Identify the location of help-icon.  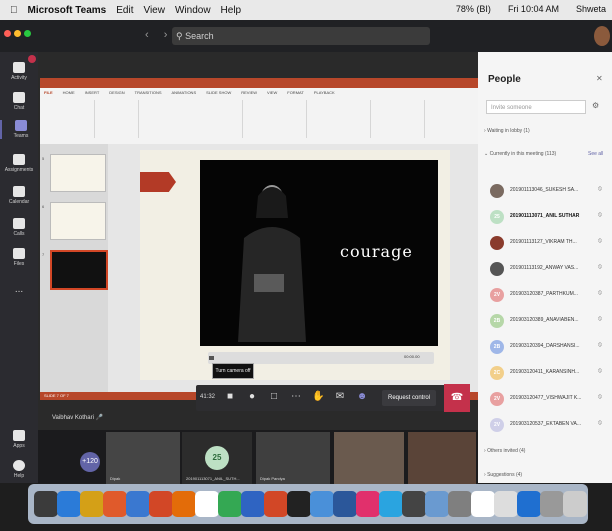
(19, 465).